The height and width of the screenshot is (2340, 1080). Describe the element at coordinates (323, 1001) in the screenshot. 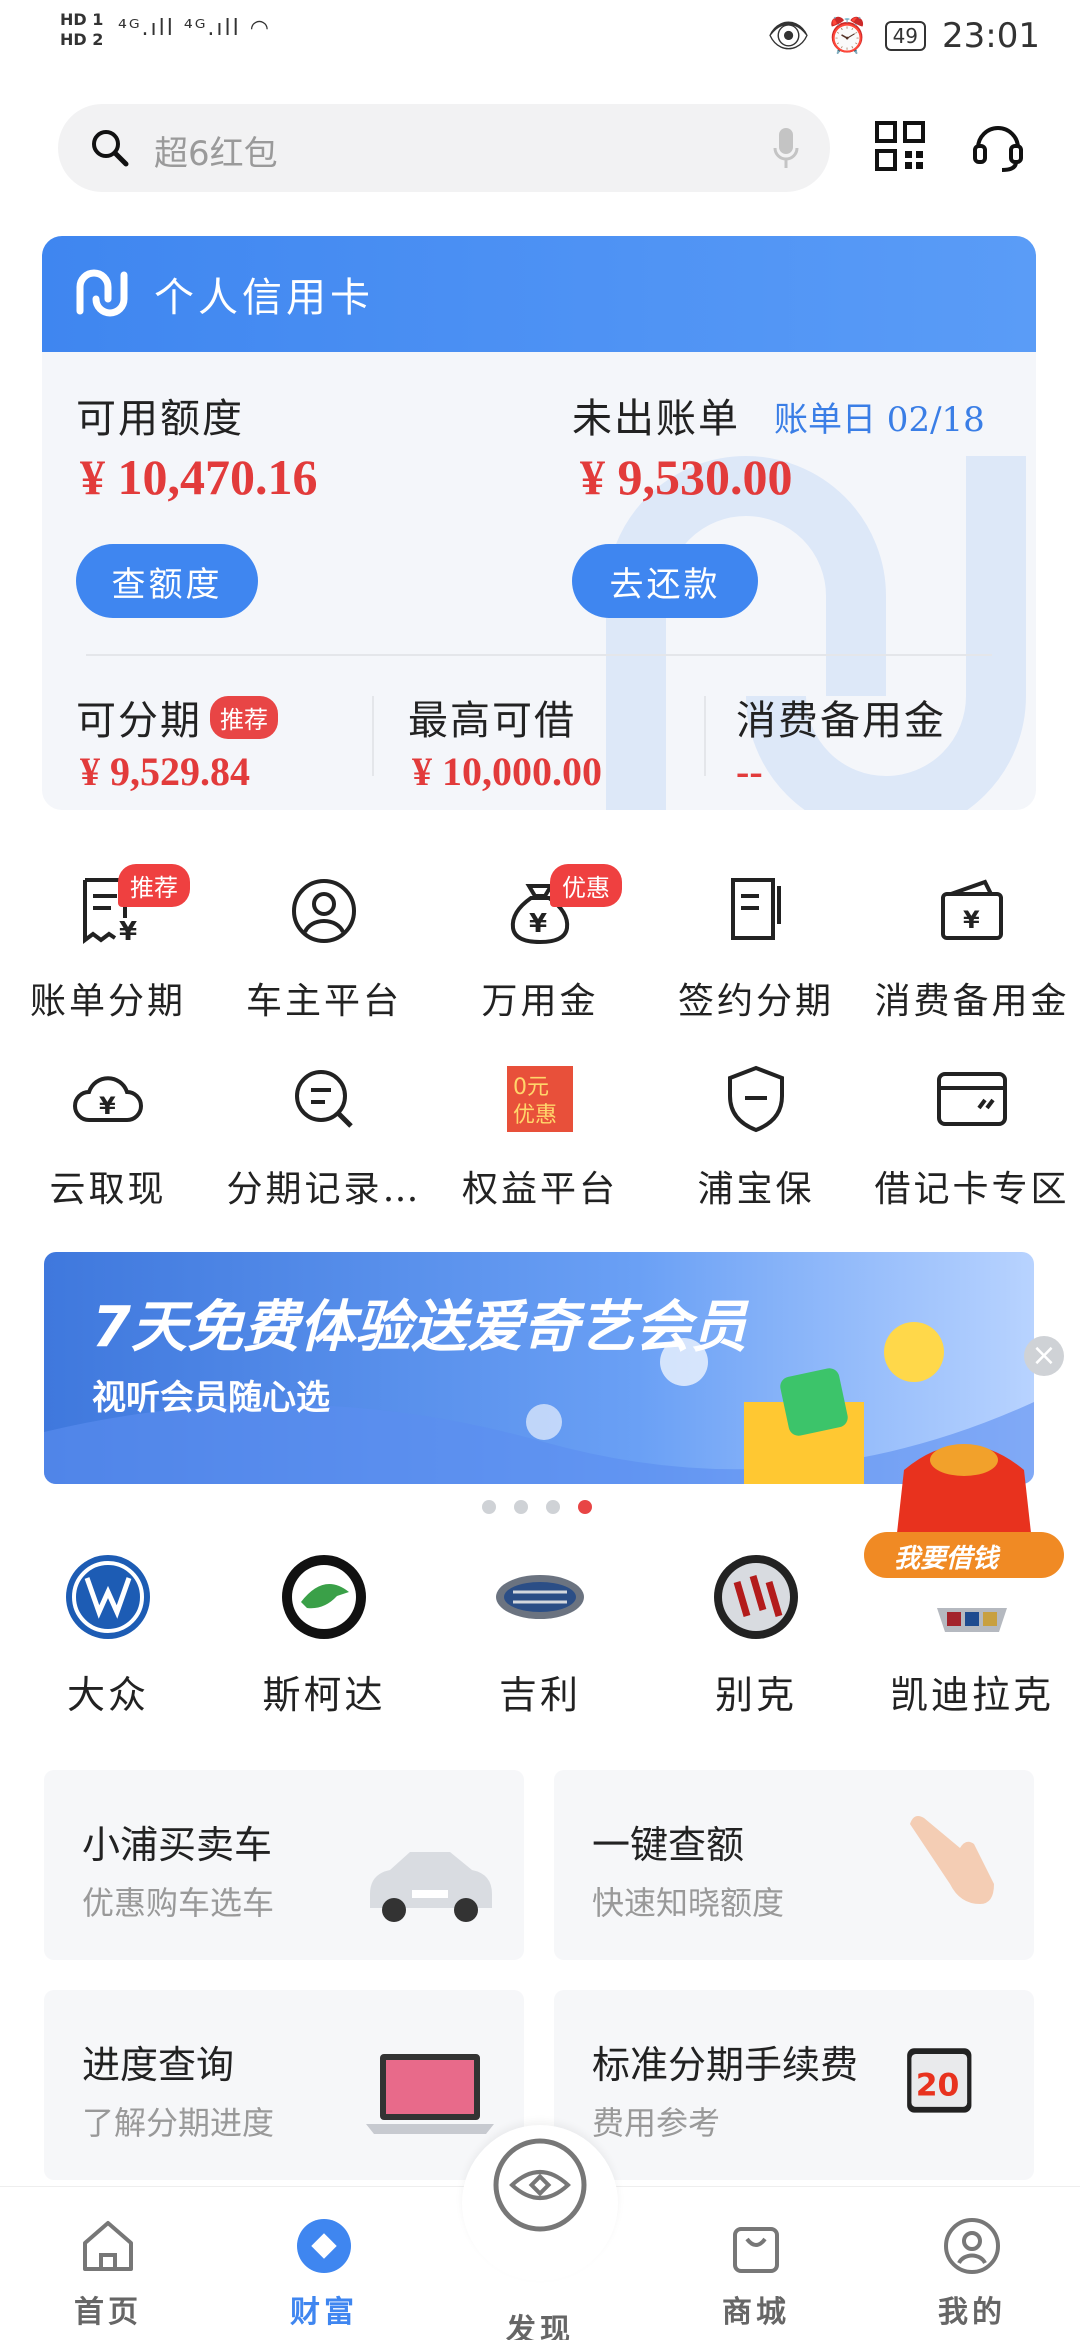

I see `grid-label: 车主平台` at that location.